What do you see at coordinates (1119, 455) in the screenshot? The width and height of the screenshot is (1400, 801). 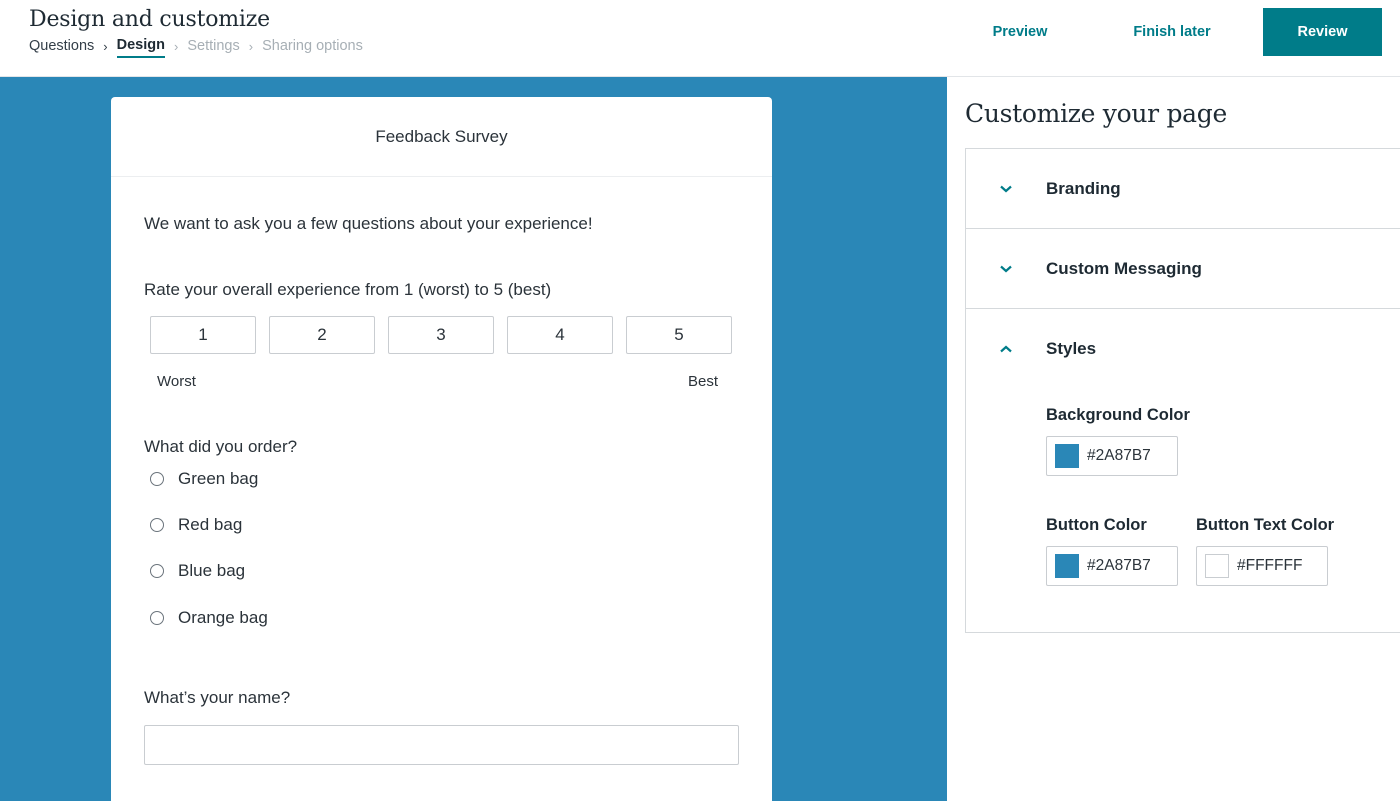 I see `background-color-value: #2A87B7` at bounding box center [1119, 455].